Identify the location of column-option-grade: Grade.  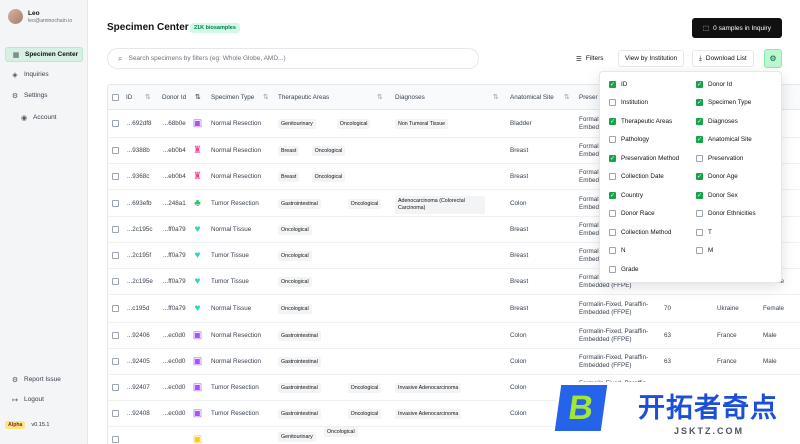
(624, 269).